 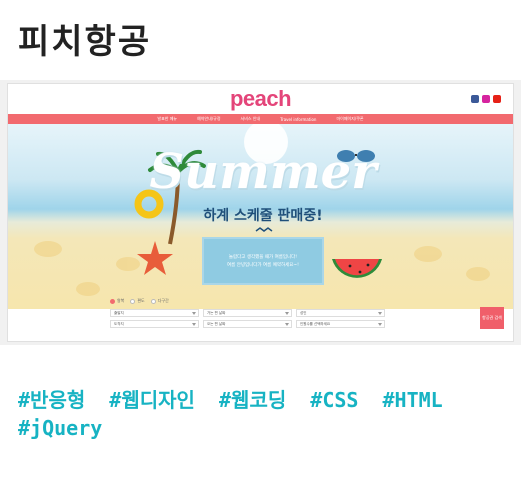 I want to click on watermelon-icon, so click(x=357, y=268).